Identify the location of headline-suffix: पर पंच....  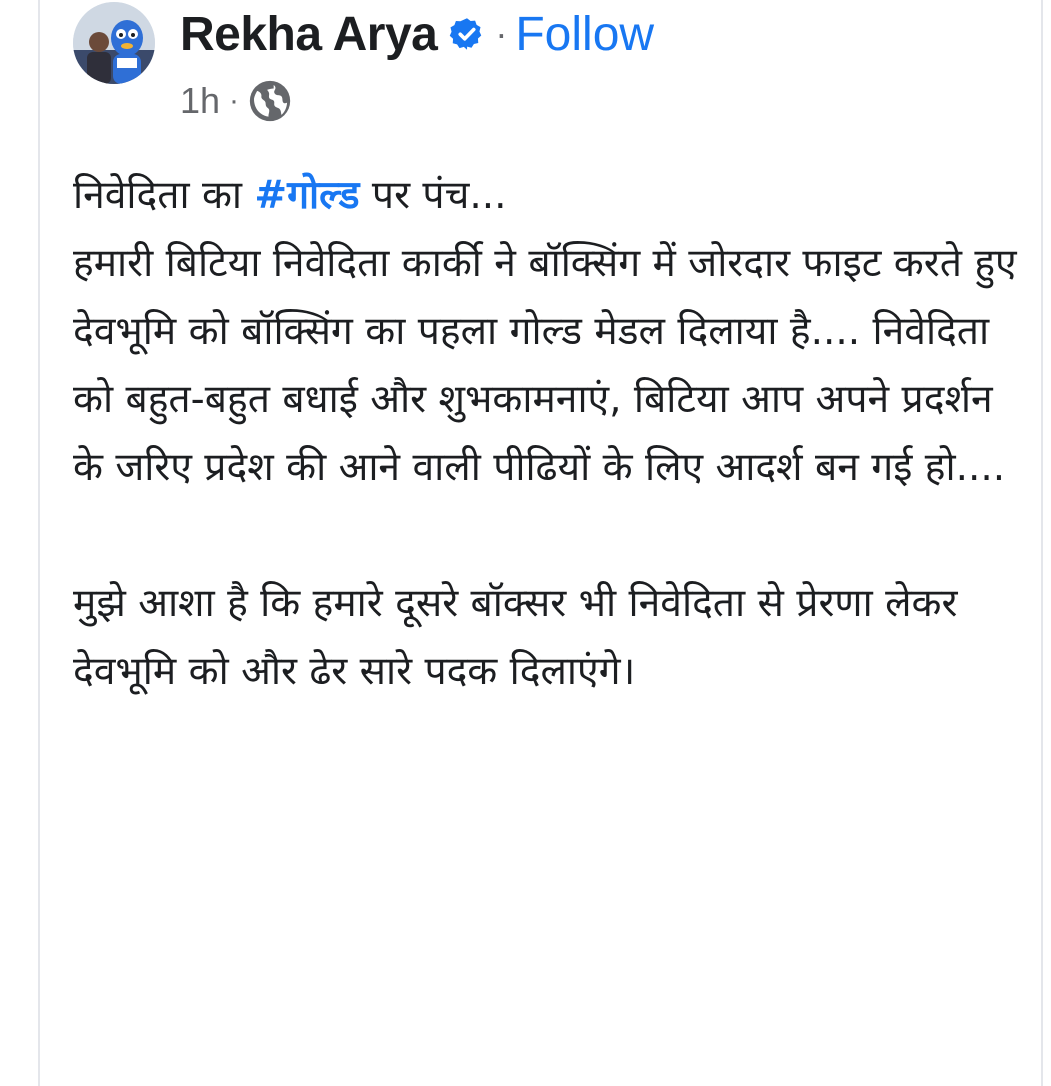
(433, 195).